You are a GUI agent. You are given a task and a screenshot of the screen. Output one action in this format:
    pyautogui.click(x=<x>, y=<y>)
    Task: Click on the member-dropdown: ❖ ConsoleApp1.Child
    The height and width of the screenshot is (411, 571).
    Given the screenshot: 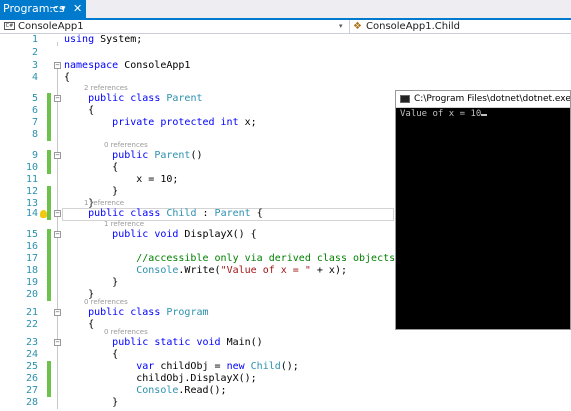 What is the action you would take?
    pyautogui.click(x=460, y=26)
    